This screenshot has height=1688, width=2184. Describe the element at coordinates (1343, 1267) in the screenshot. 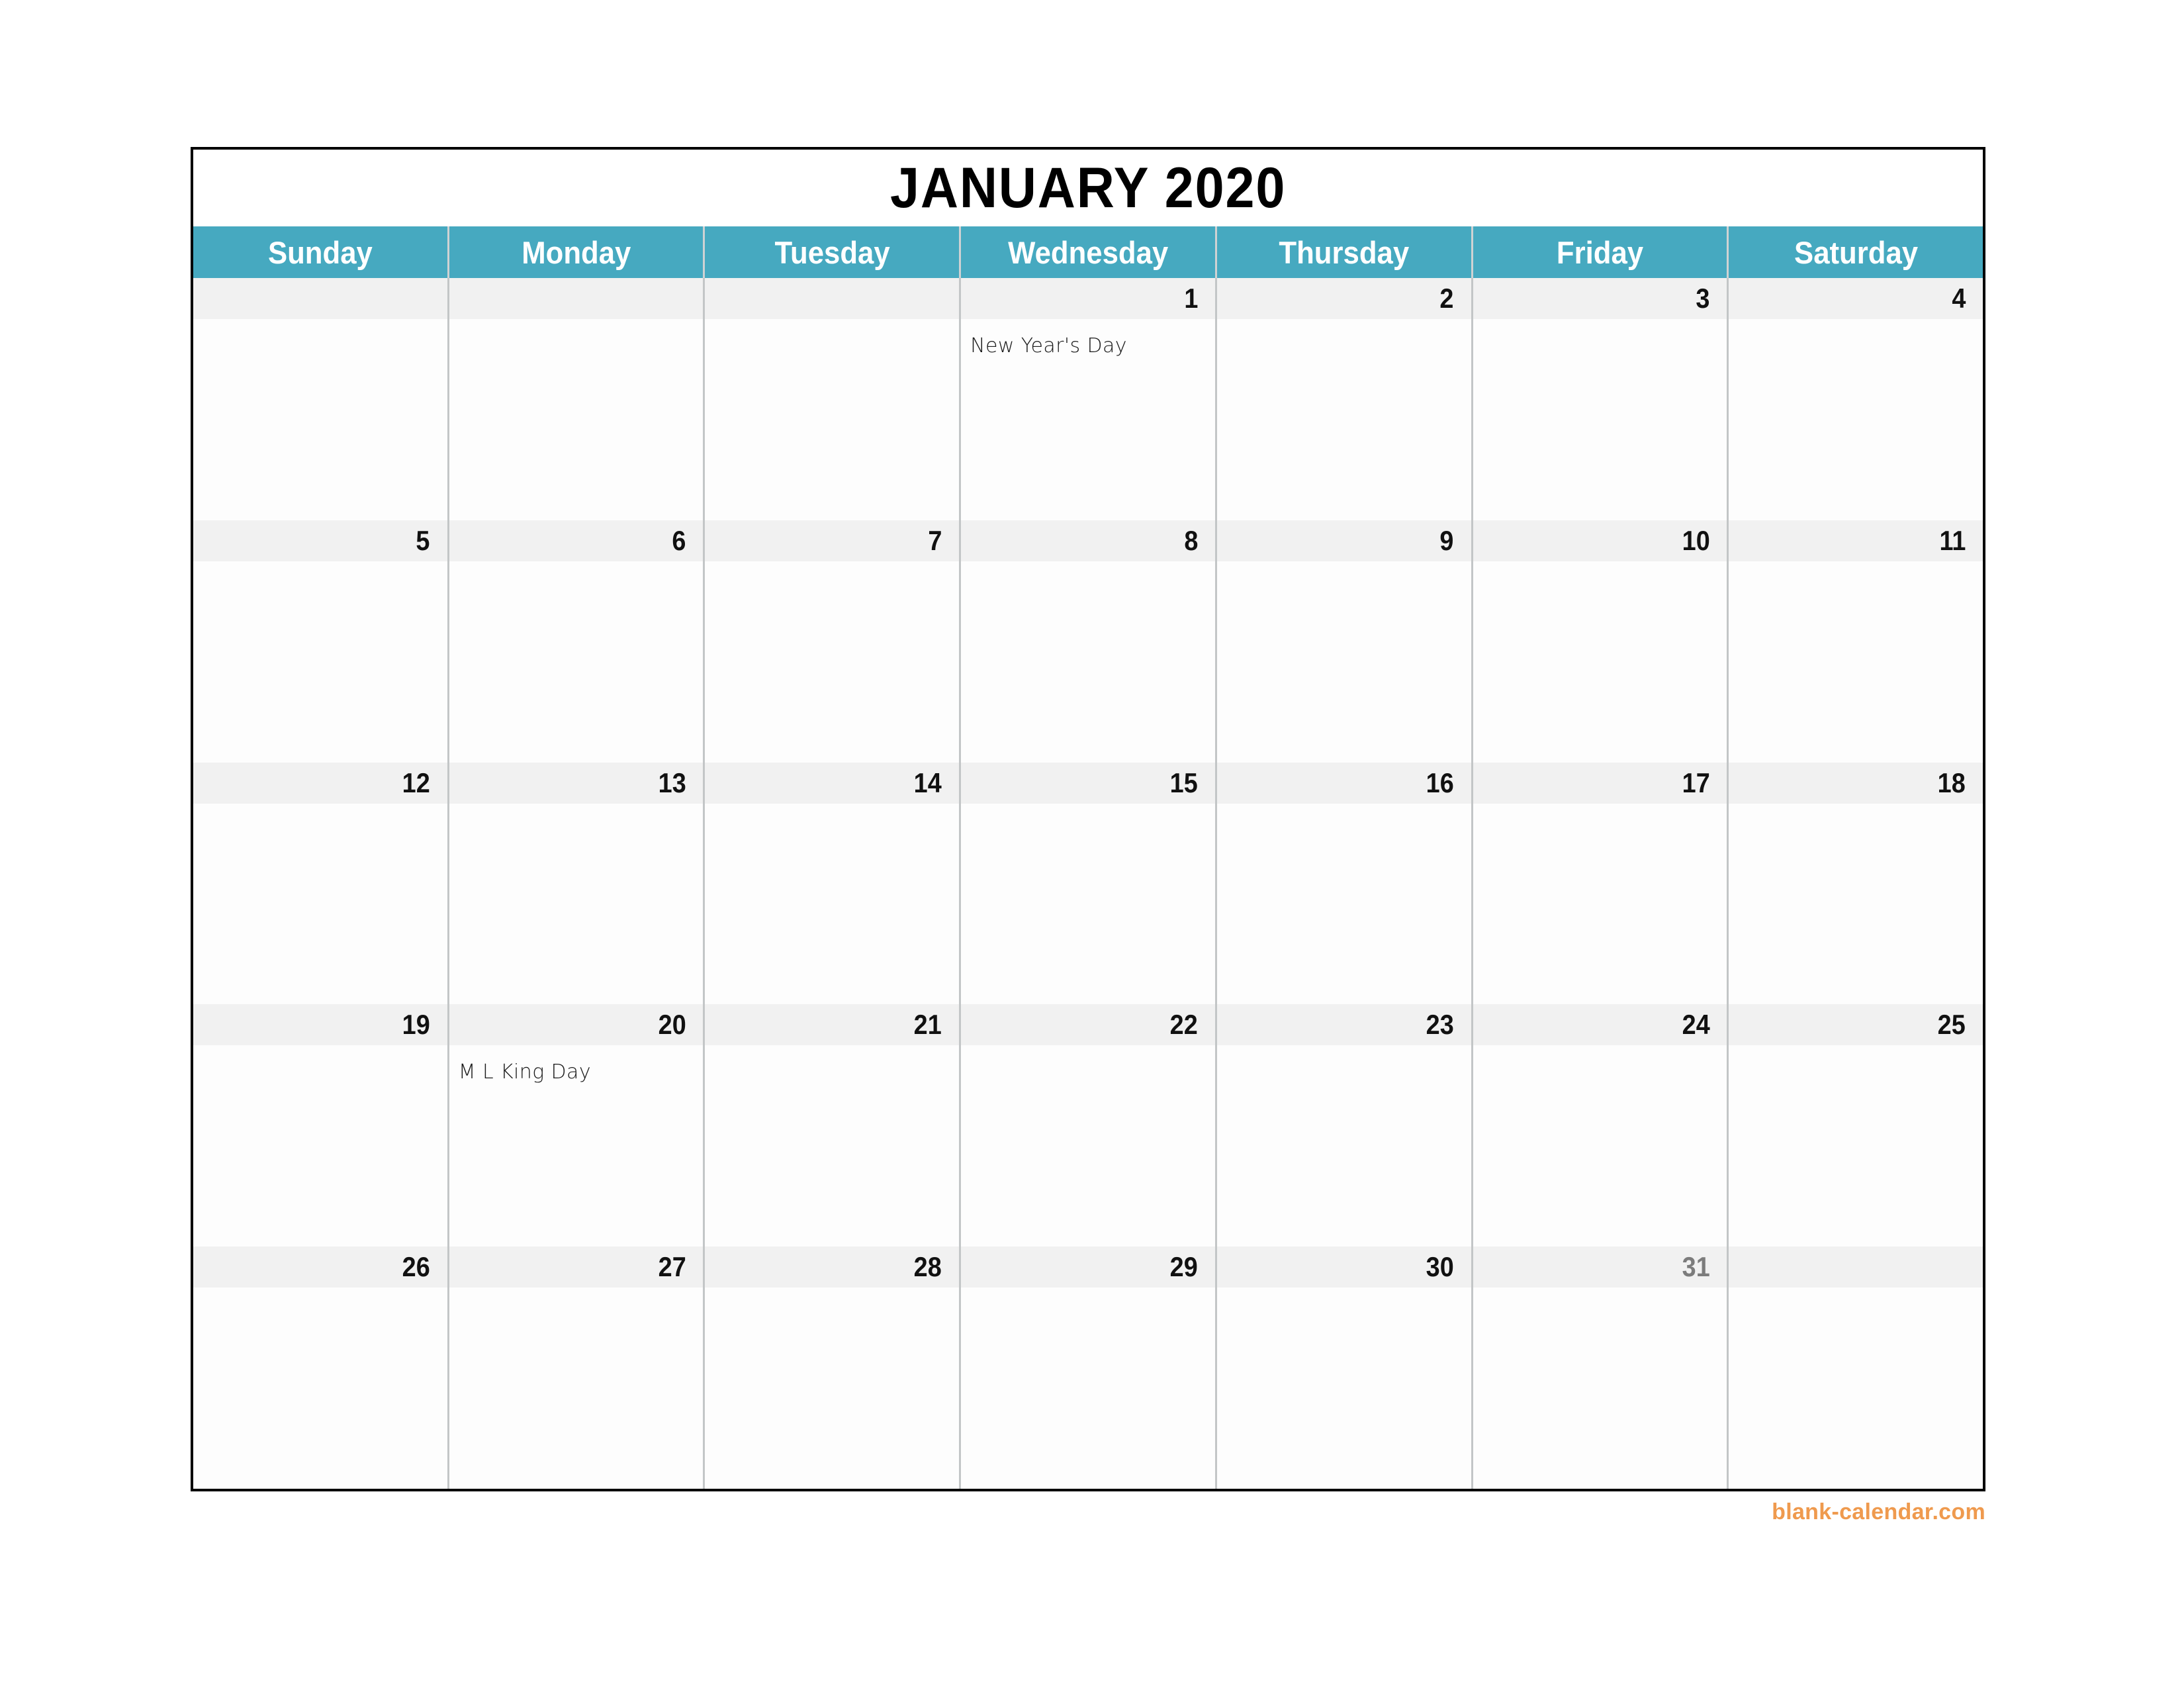

I see `day-number-band: 30` at that location.